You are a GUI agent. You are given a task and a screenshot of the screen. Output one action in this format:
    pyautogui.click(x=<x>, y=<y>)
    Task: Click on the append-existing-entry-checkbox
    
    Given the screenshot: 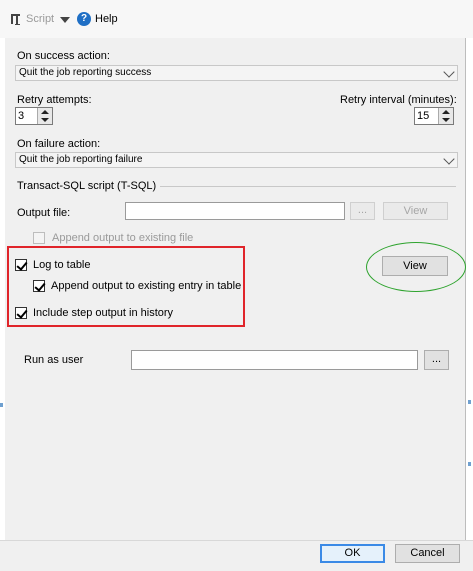 What is the action you would take?
    pyautogui.click(x=39, y=286)
    